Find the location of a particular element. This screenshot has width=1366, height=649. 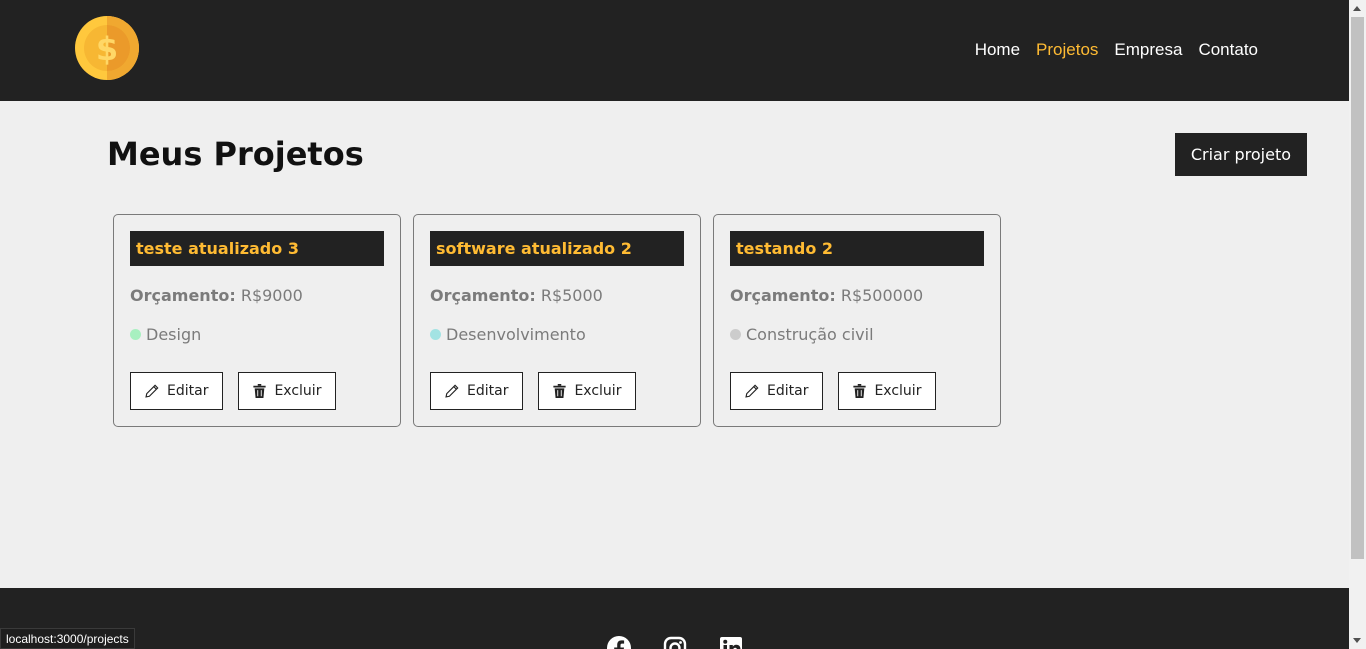

scroll-up-arrow-icon is located at coordinates (1357, 8).